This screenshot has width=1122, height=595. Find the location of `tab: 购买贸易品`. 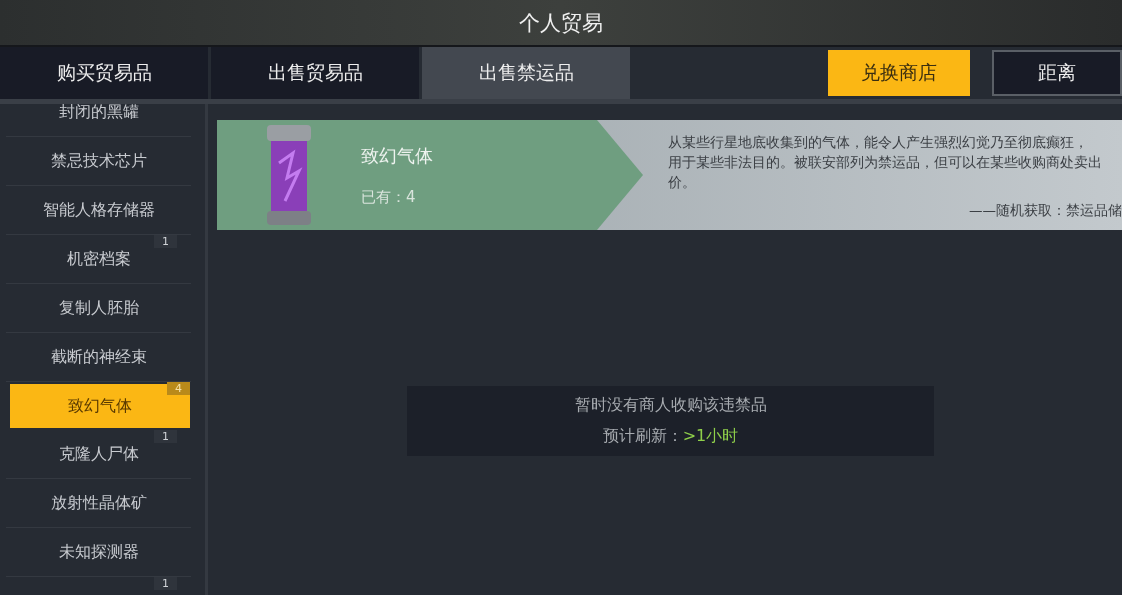

tab: 购买贸易品 is located at coordinates (104, 73).